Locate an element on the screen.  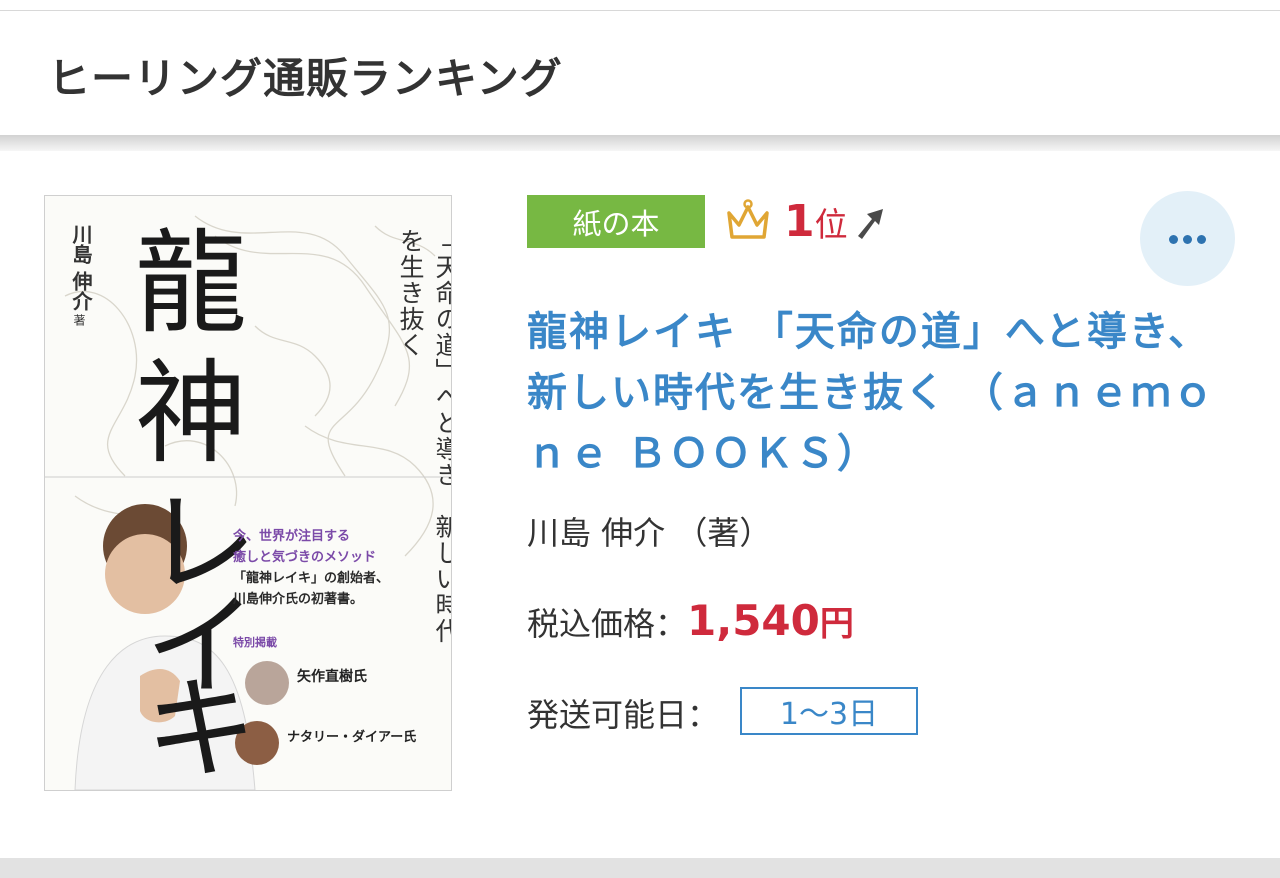
ship-label: 発送可能日： is located at coordinates (623, 715).